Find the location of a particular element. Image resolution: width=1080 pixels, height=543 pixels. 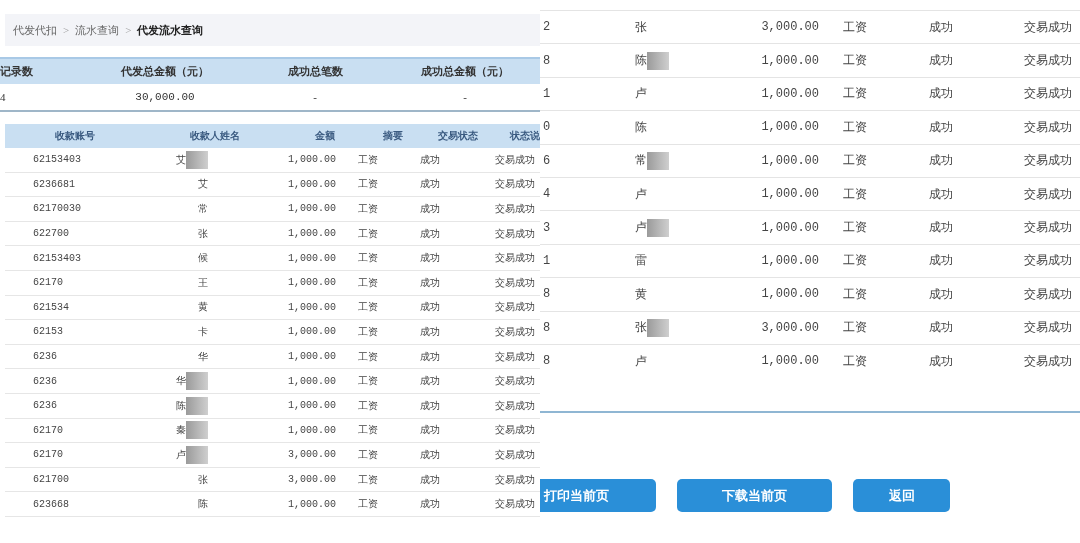

column-header: 收款人姓名 is located at coordinates (215, 136).